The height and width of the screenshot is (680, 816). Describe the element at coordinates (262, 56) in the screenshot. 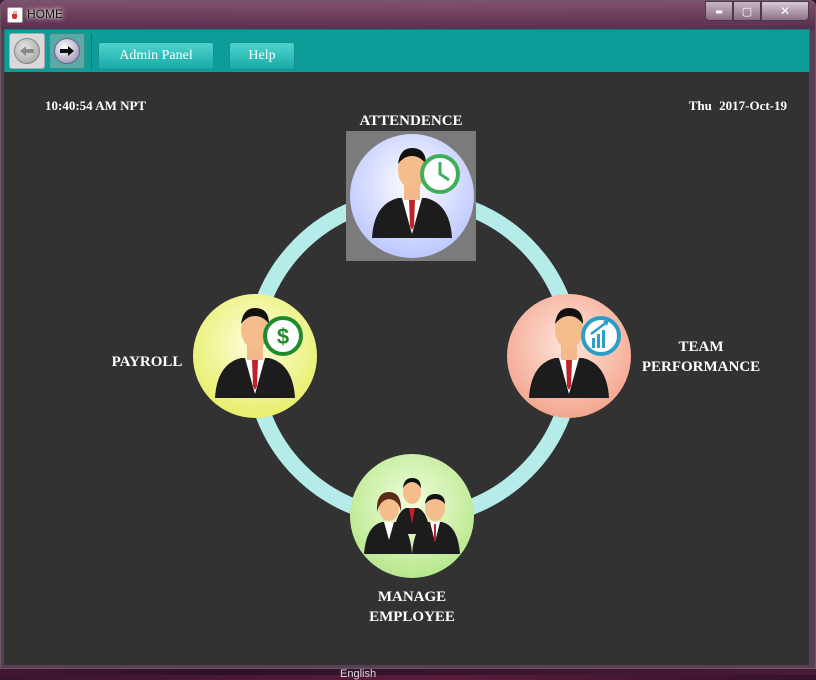

I see `help-button: Help` at that location.